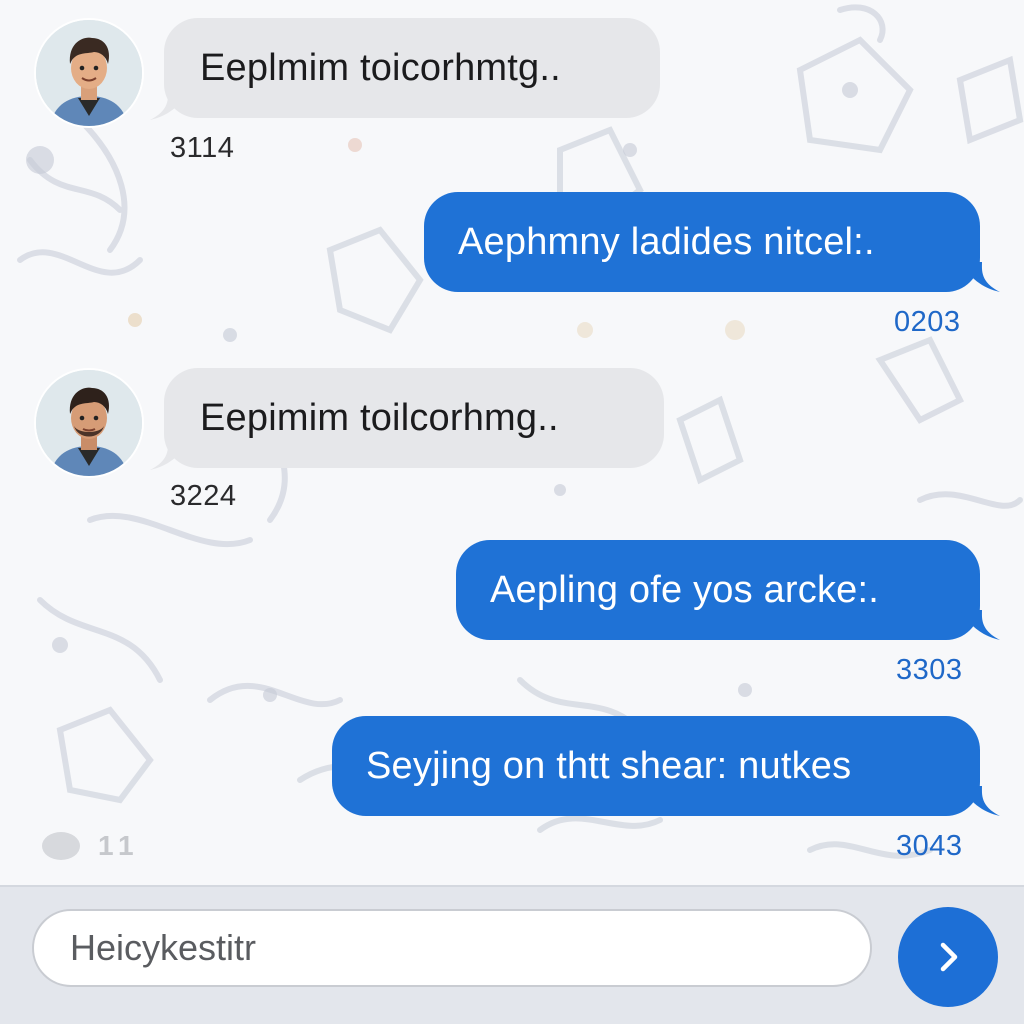 The height and width of the screenshot is (1024, 1024). Describe the element at coordinates (380, 67) in the screenshot. I see `message-text: Eeplmim toicorhmtg..` at that location.